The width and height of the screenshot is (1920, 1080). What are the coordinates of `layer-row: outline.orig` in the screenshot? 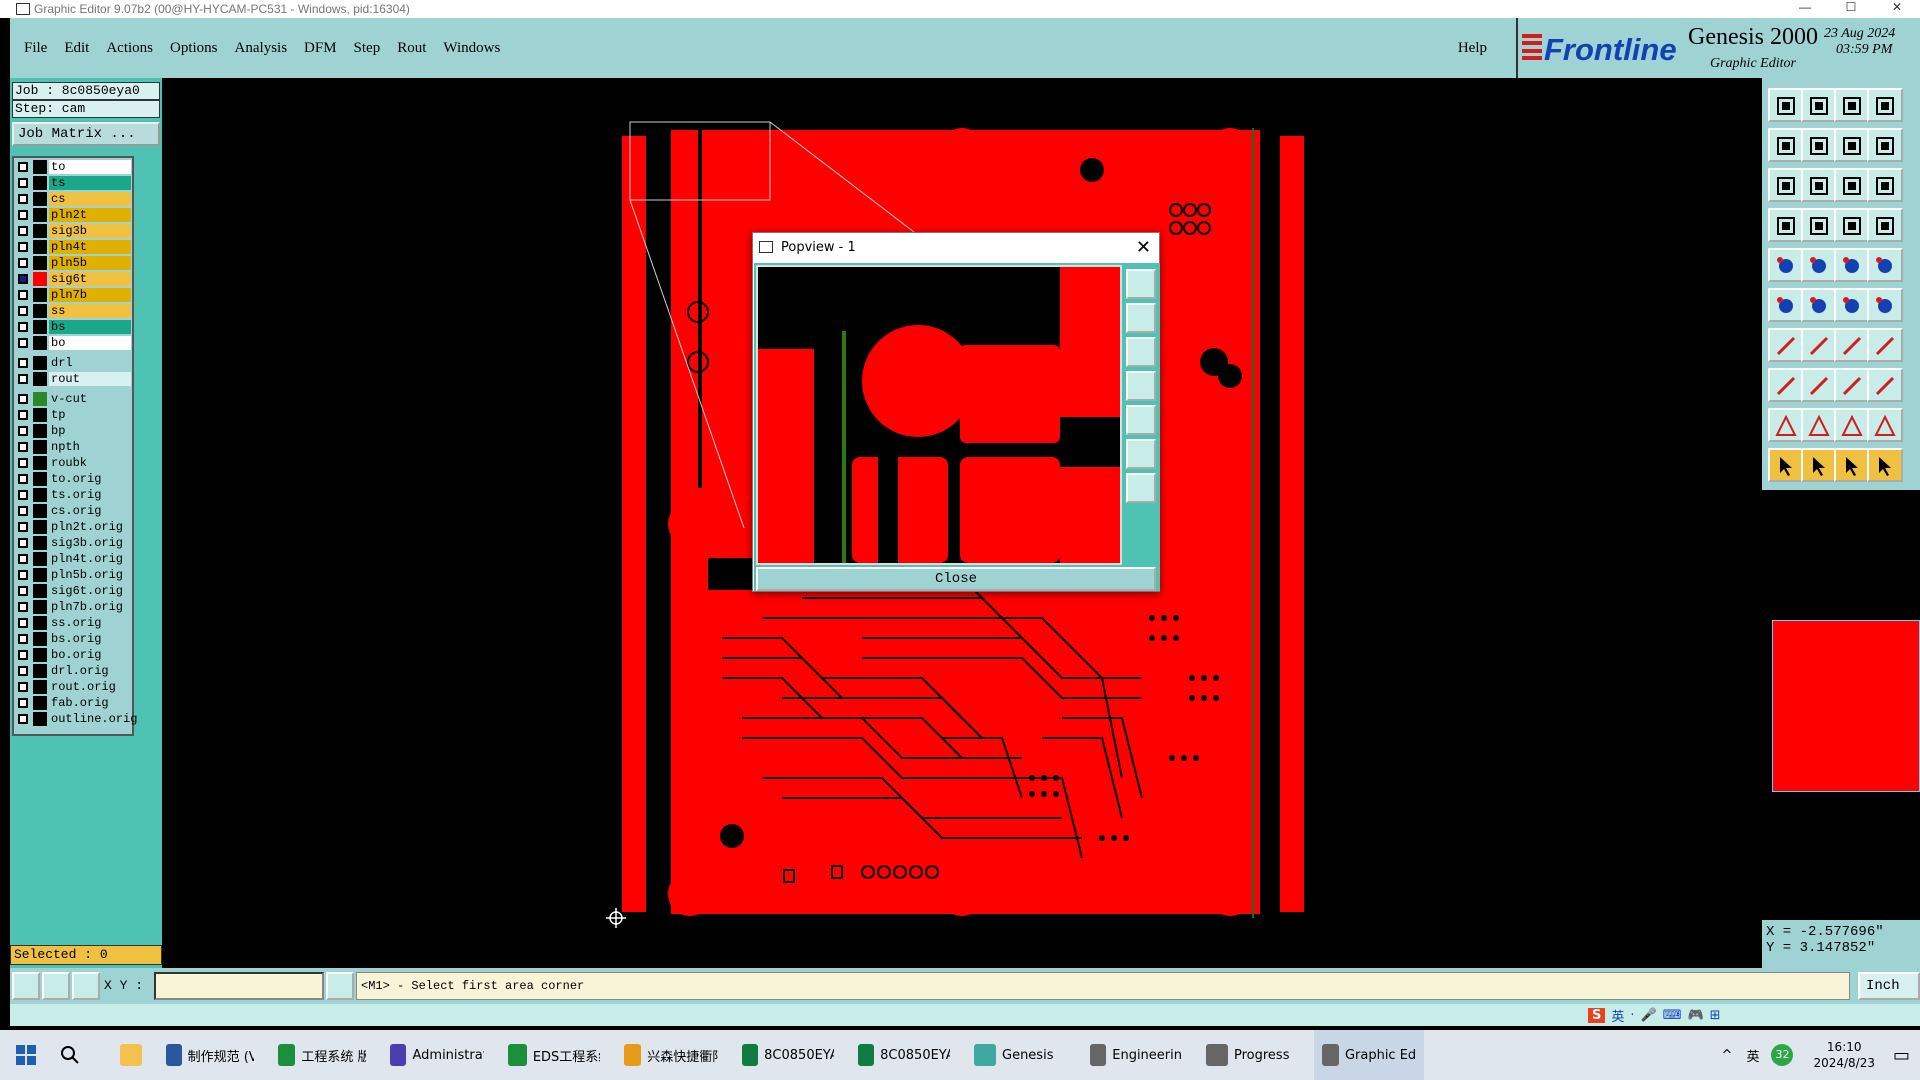 It's located at (76, 719).